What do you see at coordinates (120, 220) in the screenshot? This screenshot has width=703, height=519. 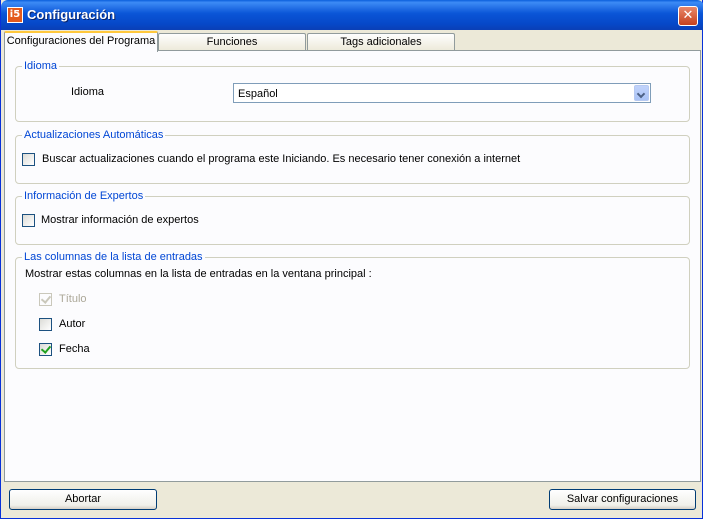 I see `show-experts-label: Mostrar información de expertos` at bounding box center [120, 220].